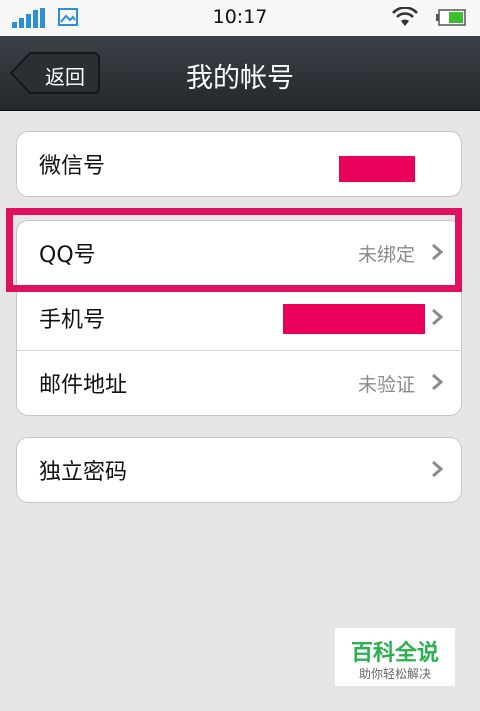  What do you see at coordinates (405, 16) in the screenshot?
I see `wifi-icon` at bounding box center [405, 16].